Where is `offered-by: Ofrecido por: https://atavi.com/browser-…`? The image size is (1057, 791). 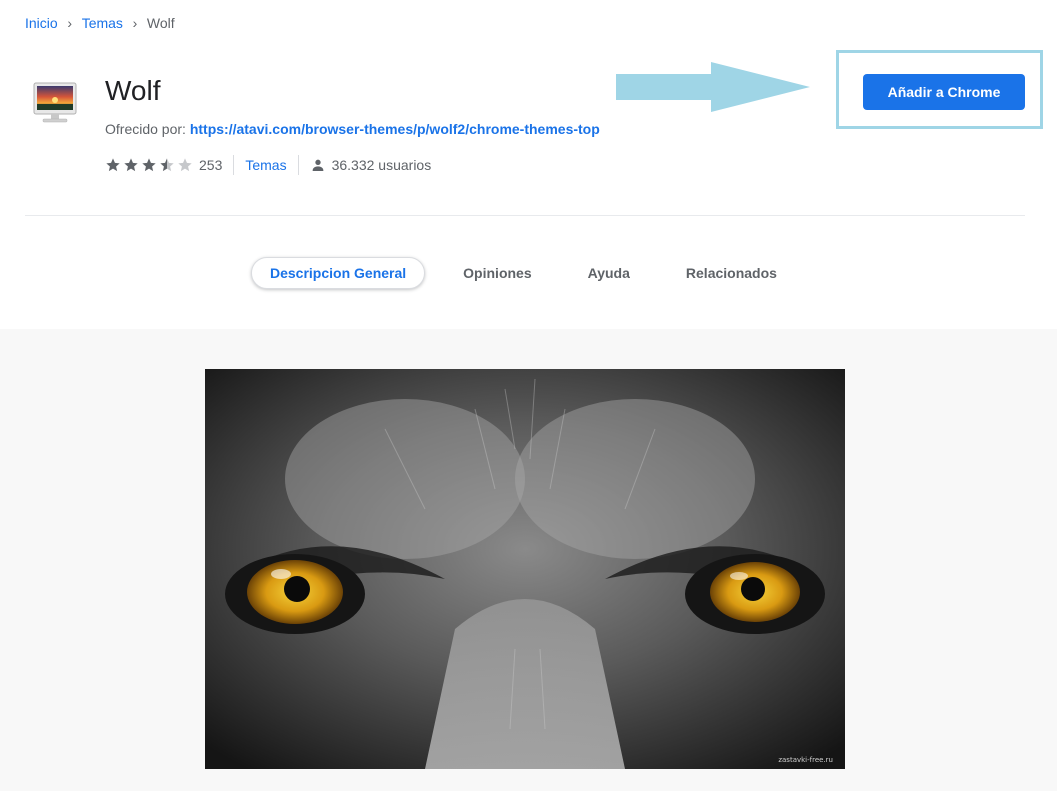
offered-by: Ofrecido por: https://atavi.com/browser-… is located at coordinates (352, 129).